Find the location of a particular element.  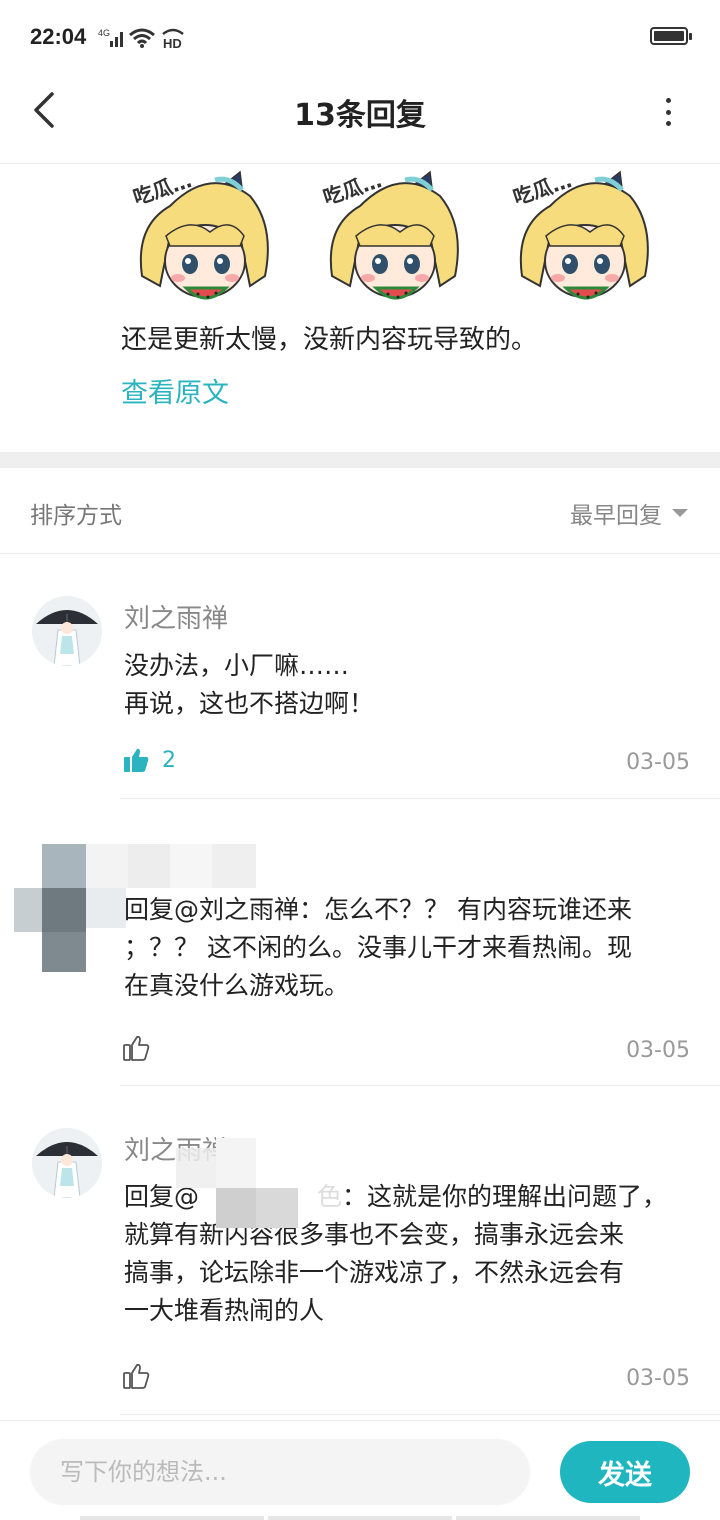

comment-composer: 发送 is located at coordinates (360, 1470).